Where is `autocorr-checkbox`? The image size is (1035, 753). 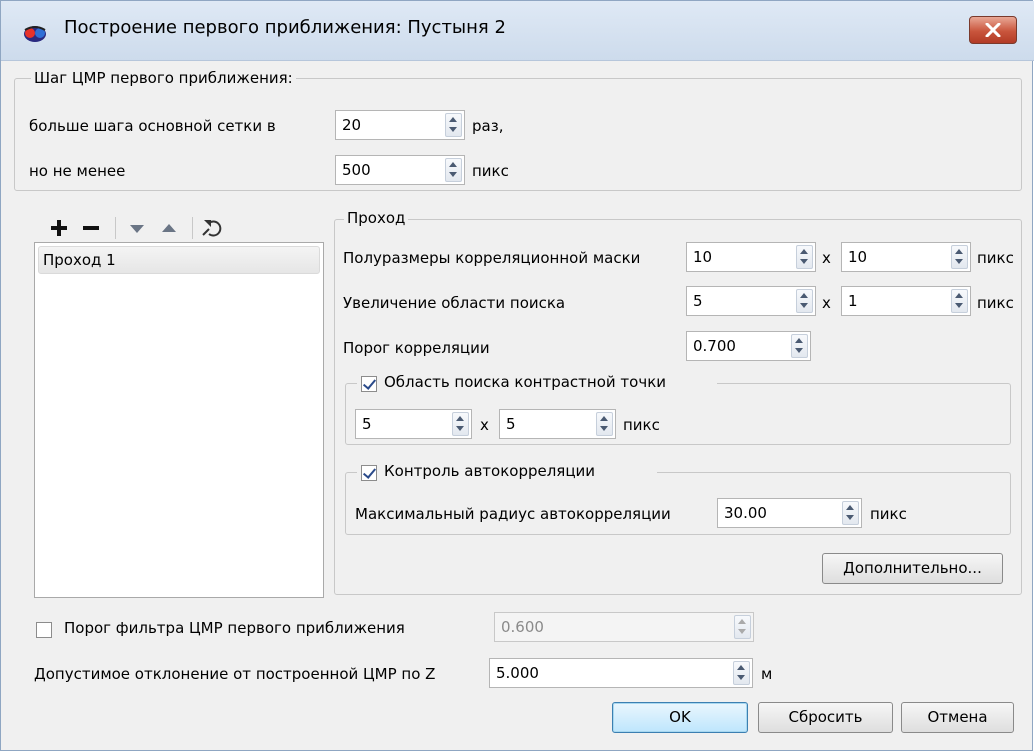
autocorr-checkbox is located at coordinates (369, 473).